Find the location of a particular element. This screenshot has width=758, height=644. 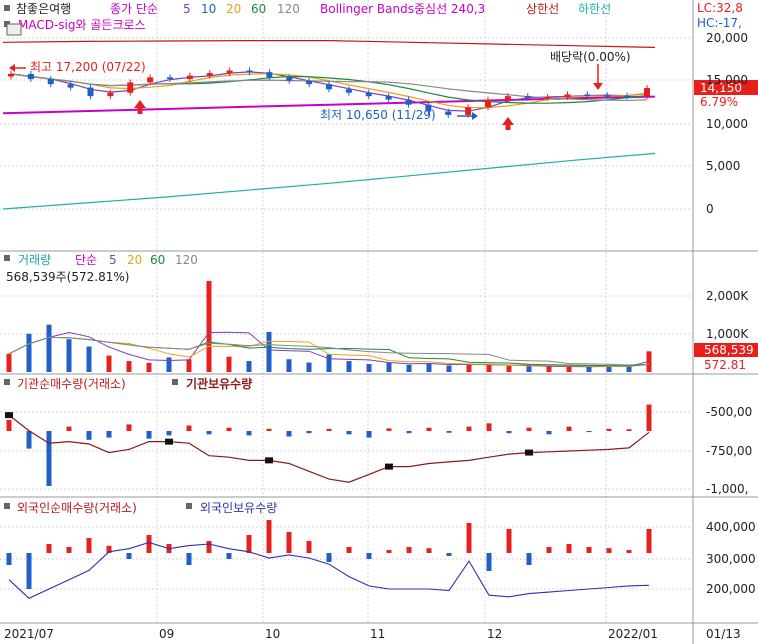

high-text: 최고 17,200 (07/22) is located at coordinates (88, 67).